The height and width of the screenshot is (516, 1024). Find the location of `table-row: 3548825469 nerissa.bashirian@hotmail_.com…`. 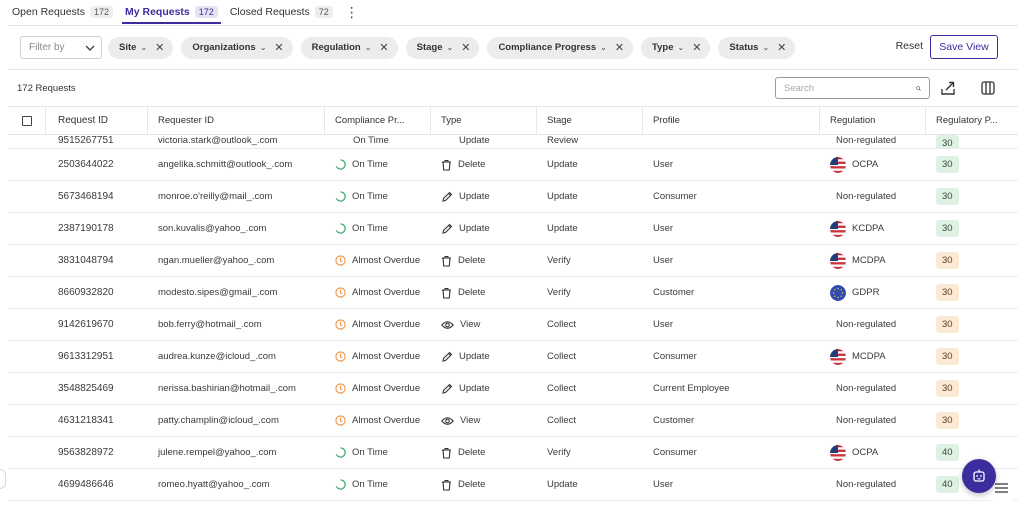

table-row: 3548825469 nerissa.bashirian@hotmail_.com… is located at coordinates (513, 389).